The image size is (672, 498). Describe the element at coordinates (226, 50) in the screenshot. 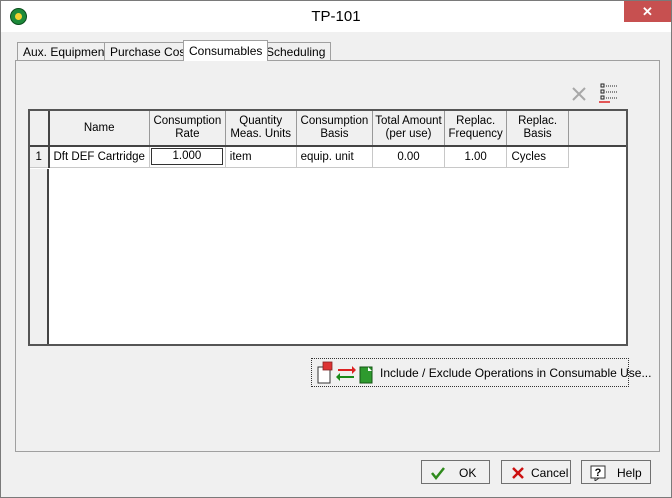

I see `tab-consumables: Consumables` at that location.